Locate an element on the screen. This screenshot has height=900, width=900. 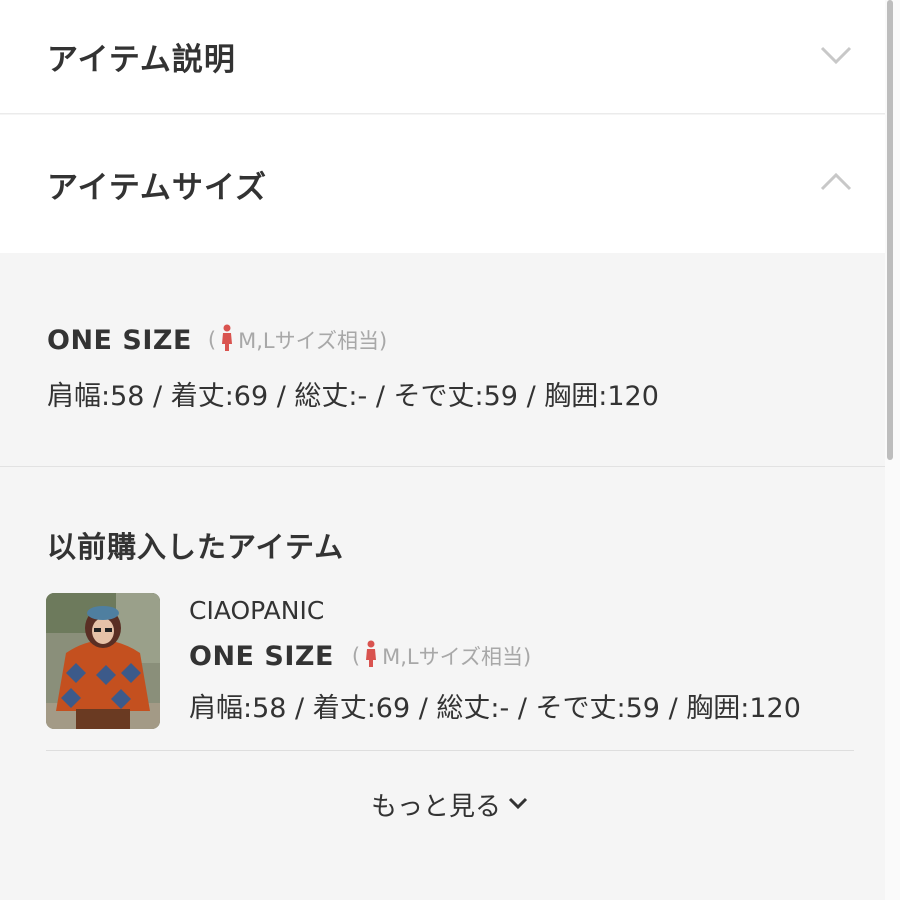
product-size-name: ONE SIZE is located at coordinates (261, 656).